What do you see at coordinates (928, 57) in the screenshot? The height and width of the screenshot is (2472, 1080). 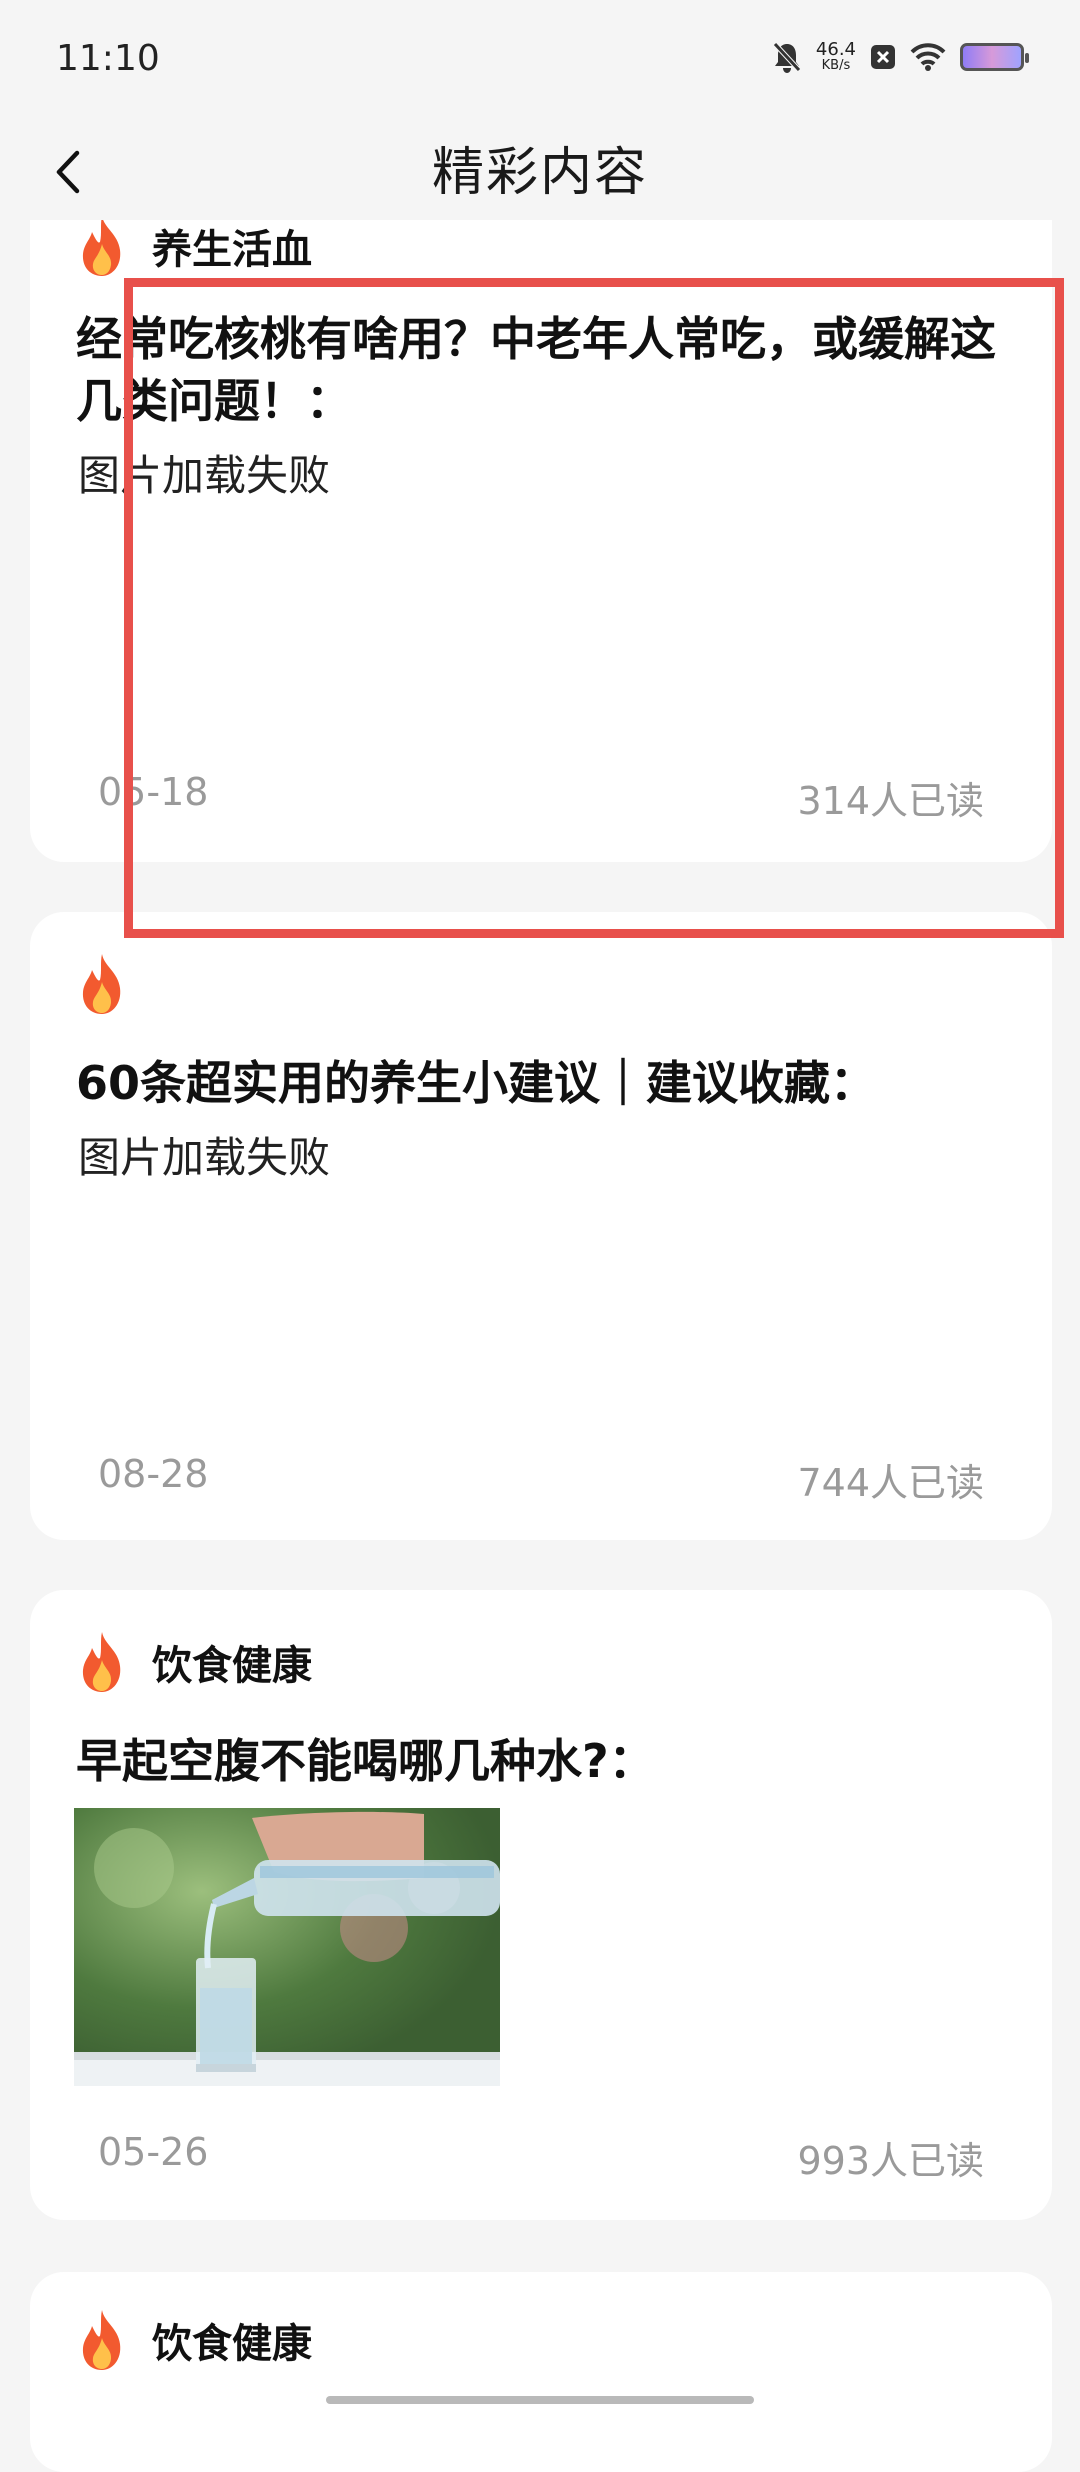 I see `wifi-icon` at bounding box center [928, 57].